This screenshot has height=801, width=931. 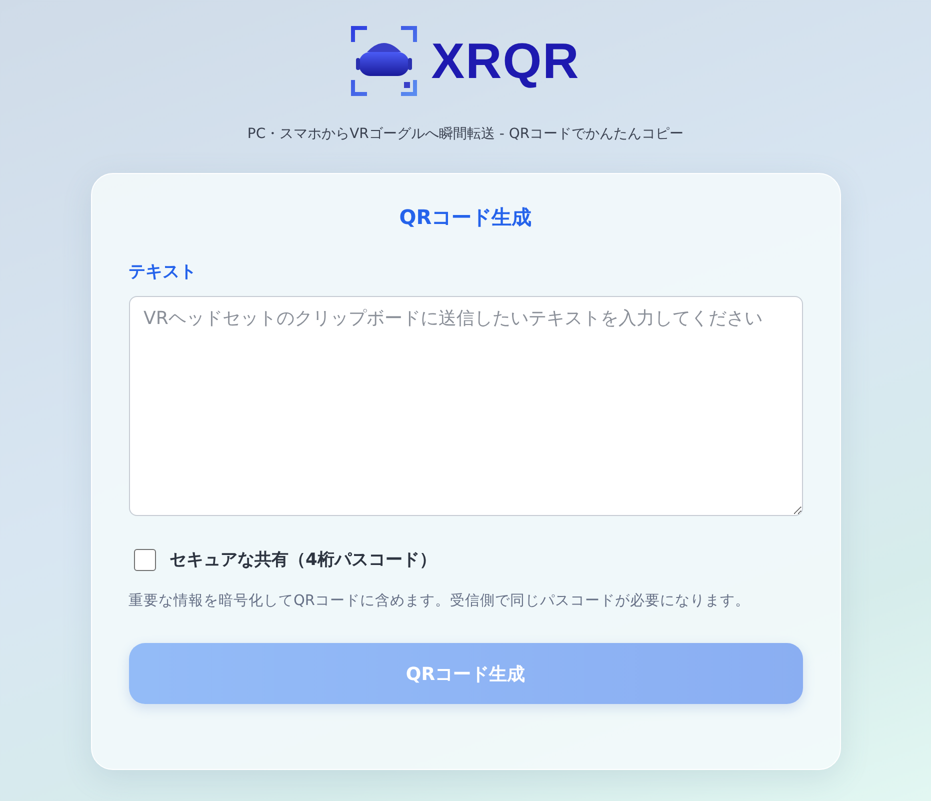 What do you see at coordinates (145, 559) in the screenshot?
I see `secure-checkbox` at bounding box center [145, 559].